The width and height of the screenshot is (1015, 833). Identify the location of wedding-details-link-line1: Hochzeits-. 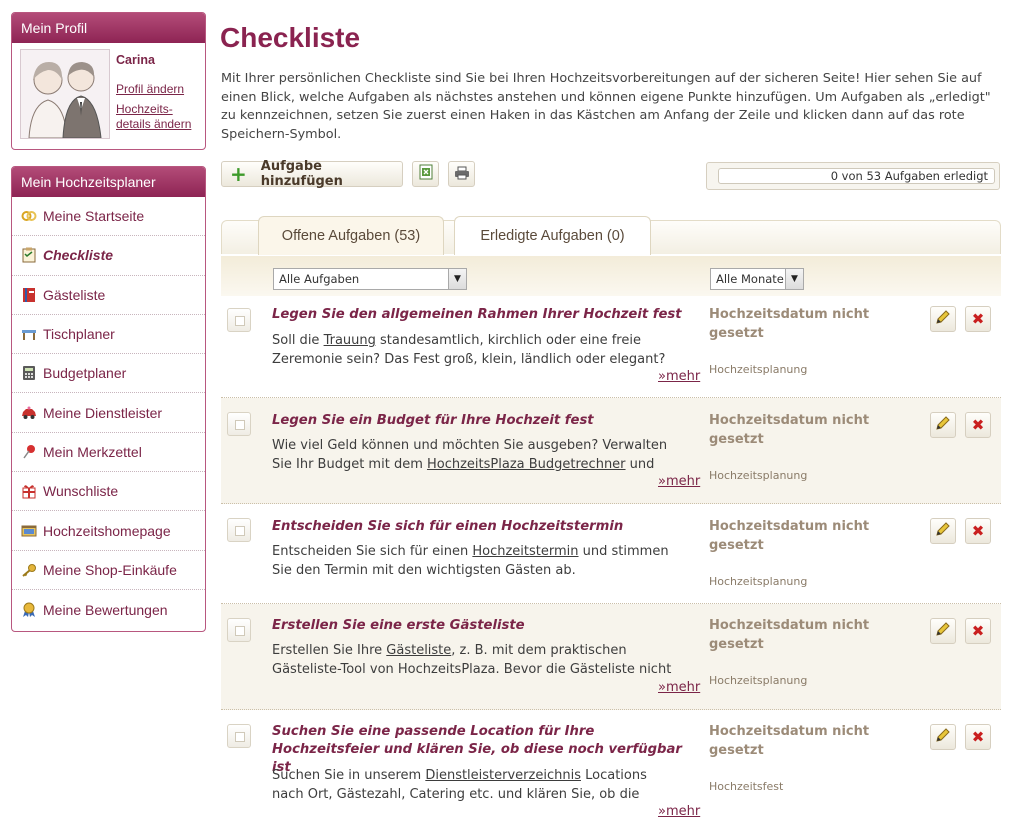
(144, 109).